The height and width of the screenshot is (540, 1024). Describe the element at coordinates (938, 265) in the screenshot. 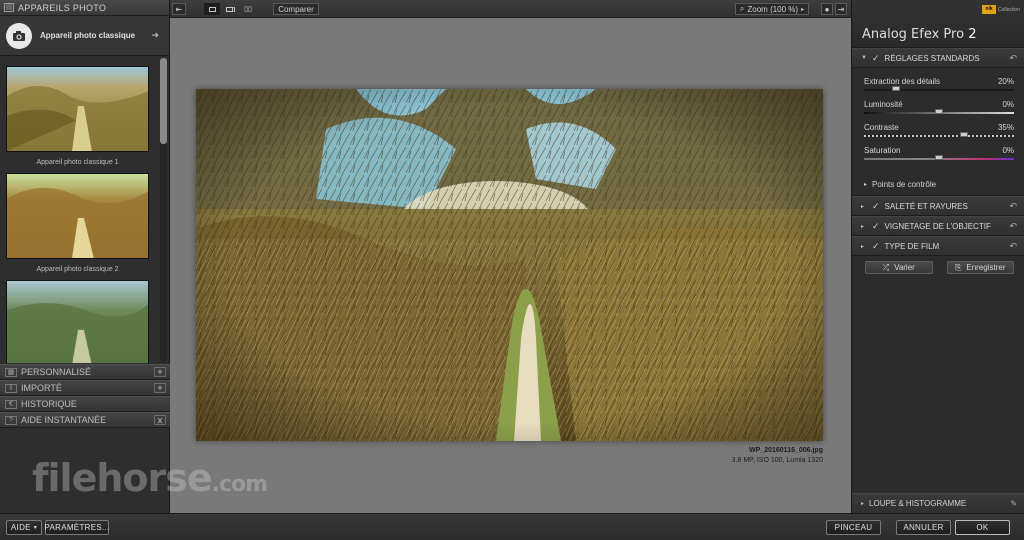

I see `preset-actions: ⤮ Varier ⎘ Enregistrer` at that location.